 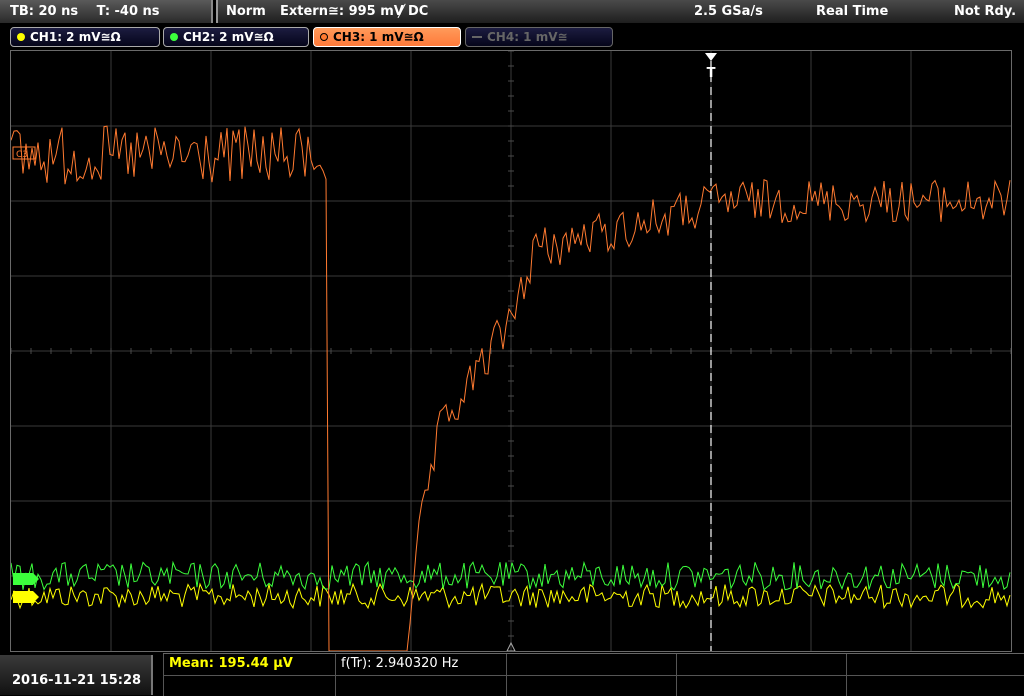 I want to click on ch3-label: CH3: 1 mV≅Ω, so click(x=378, y=37).